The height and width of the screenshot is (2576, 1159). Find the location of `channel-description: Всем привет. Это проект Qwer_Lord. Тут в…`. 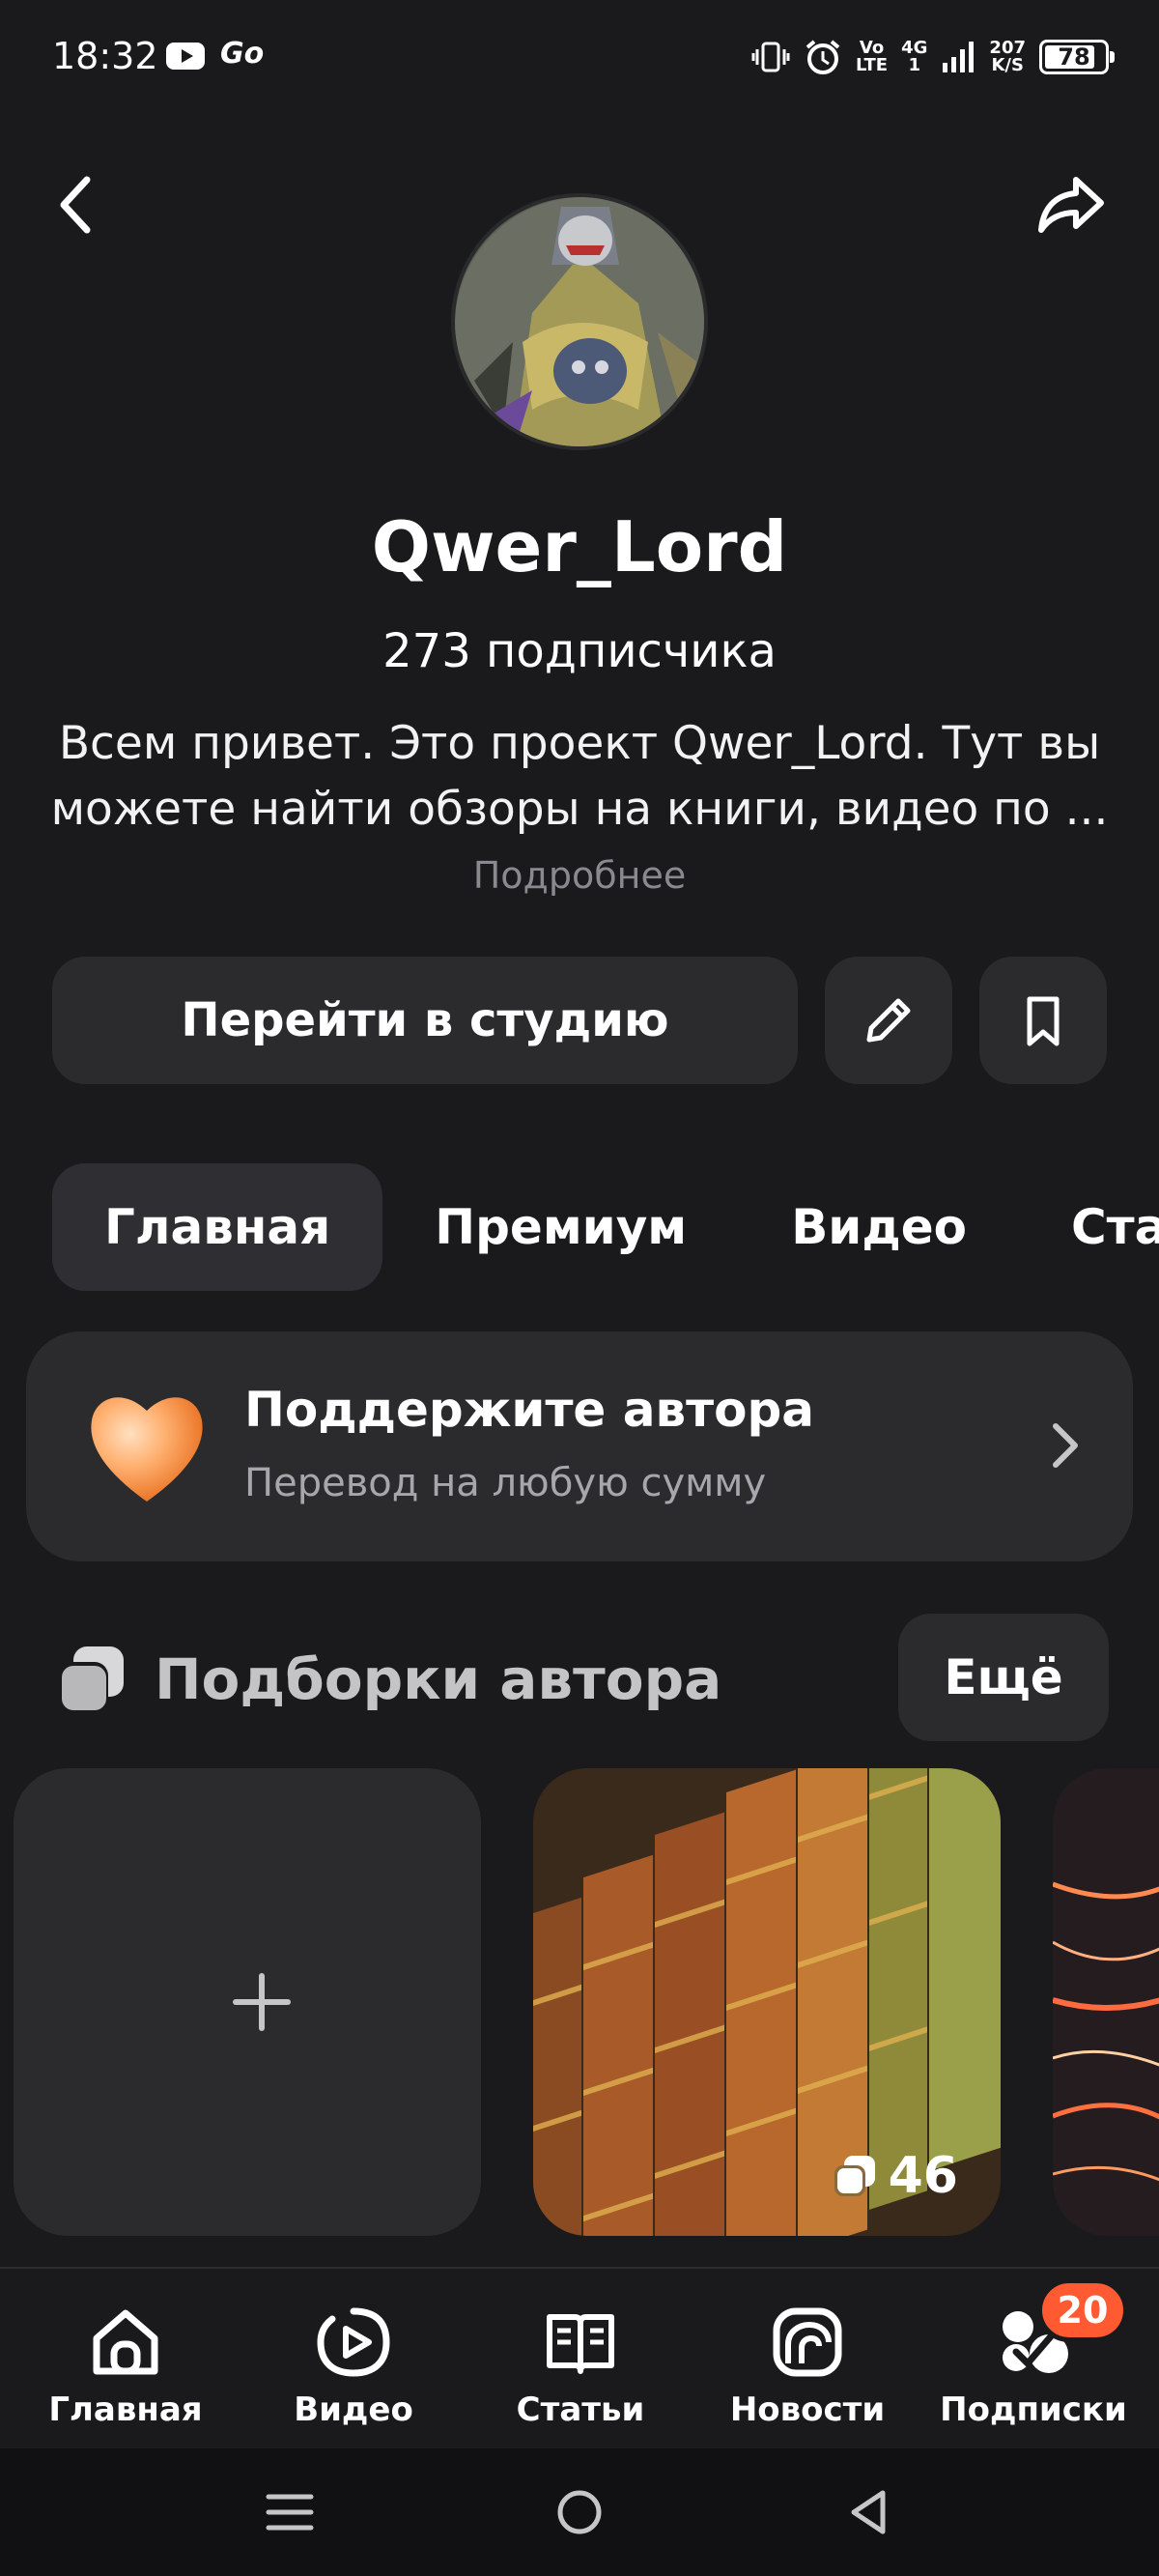

channel-description: Всем привет. Это проект Qwer_Lord. Тут в… is located at coordinates (579, 777).